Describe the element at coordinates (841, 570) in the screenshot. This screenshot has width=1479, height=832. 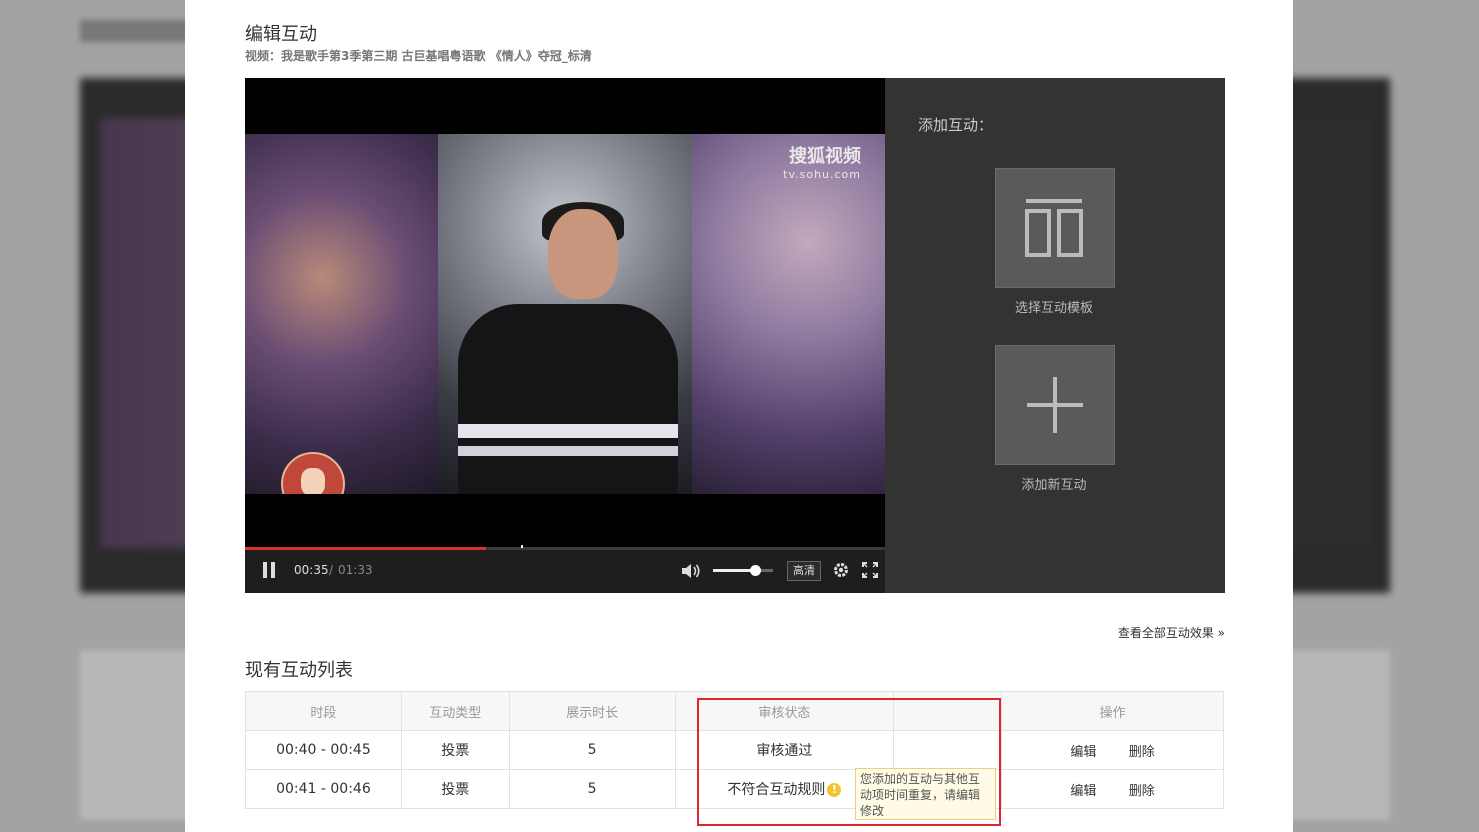
I see `gear-icon` at that location.